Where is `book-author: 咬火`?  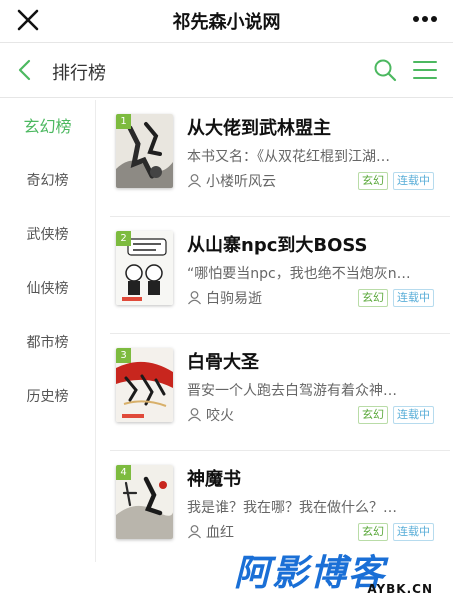 book-author: 咬火 is located at coordinates (210, 415).